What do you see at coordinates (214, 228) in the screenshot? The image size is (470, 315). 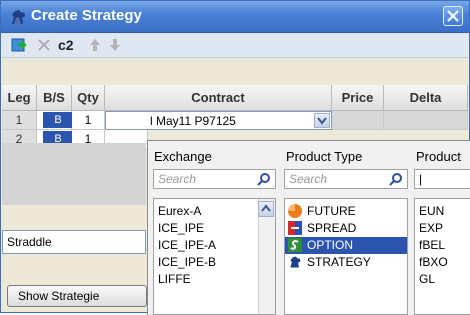 I see `exchange-item: ICE_IPE` at bounding box center [214, 228].